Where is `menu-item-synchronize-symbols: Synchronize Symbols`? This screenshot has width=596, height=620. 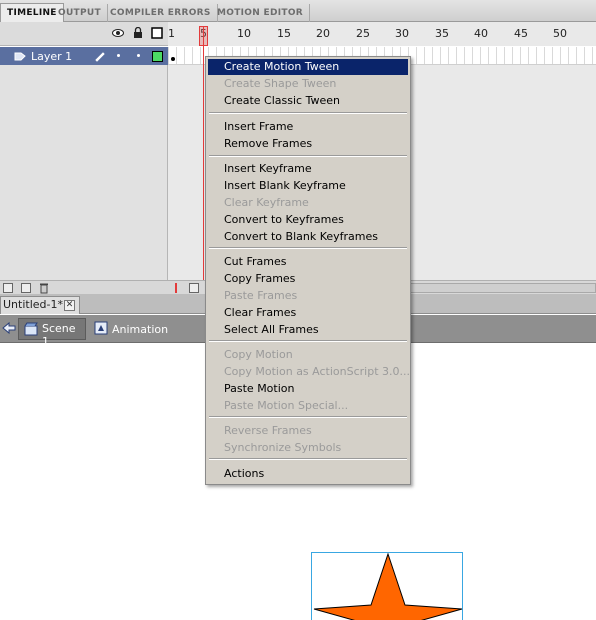
menu-item-synchronize-symbols: Synchronize Symbols is located at coordinates (283, 447).